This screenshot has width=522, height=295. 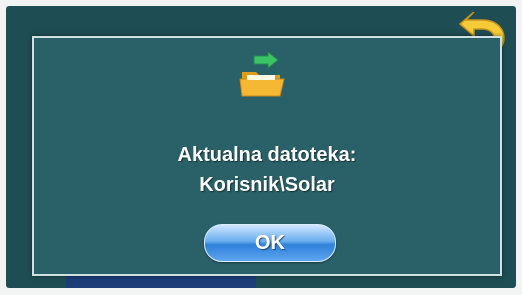 What do you see at coordinates (267, 185) in the screenshot?
I see `message-line-2: Korisnik\Solar` at bounding box center [267, 185].